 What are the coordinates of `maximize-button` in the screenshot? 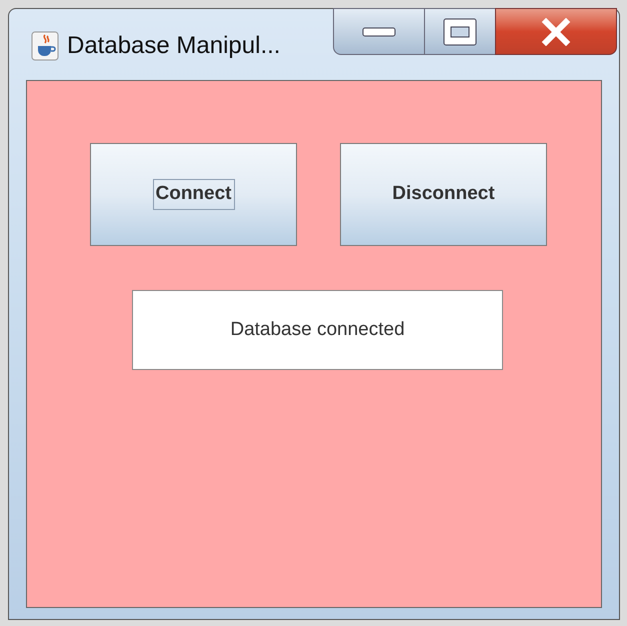 It's located at (460, 31).